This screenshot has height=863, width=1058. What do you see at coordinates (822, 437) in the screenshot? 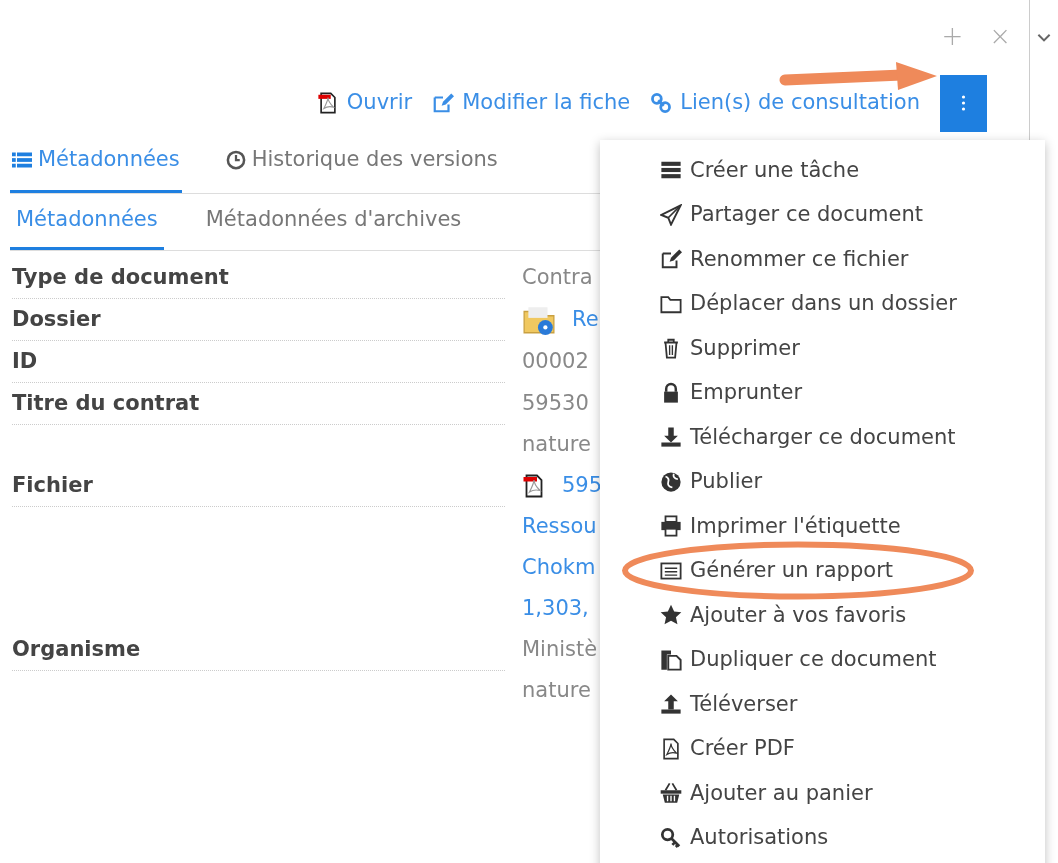
I see `menu-item: Télécharger ce document` at bounding box center [822, 437].